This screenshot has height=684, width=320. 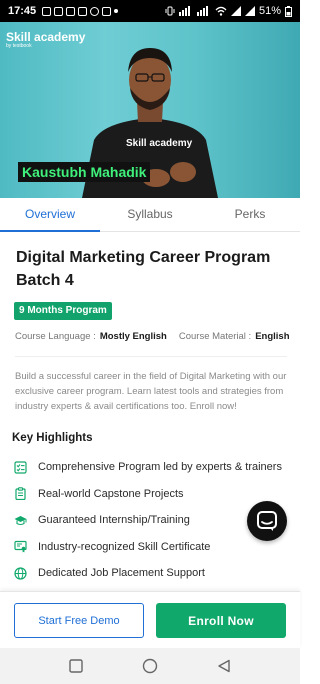 I want to click on language-label: Course Language :, so click(x=55, y=336).